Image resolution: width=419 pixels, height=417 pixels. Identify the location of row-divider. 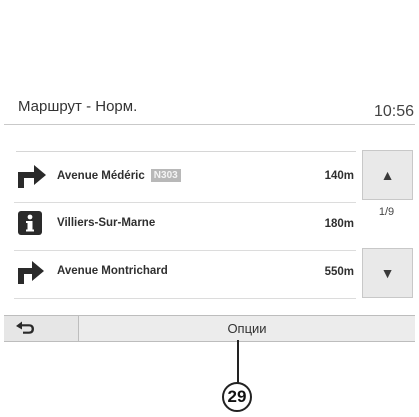
(185, 298).